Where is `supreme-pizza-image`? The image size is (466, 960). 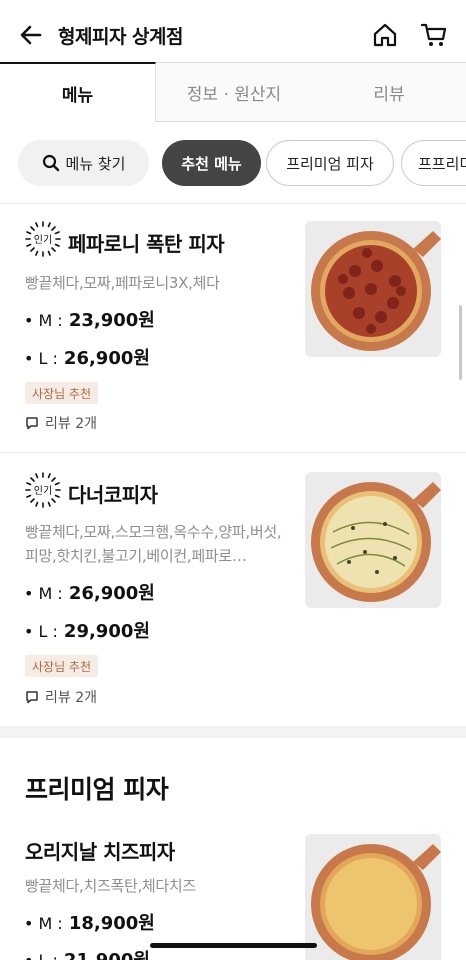
supreme-pizza-image is located at coordinates (373, 540).